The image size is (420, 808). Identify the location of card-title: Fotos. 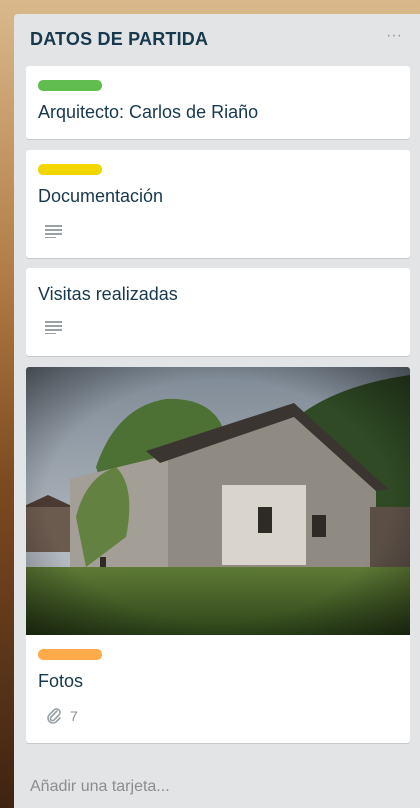
(61, 681).